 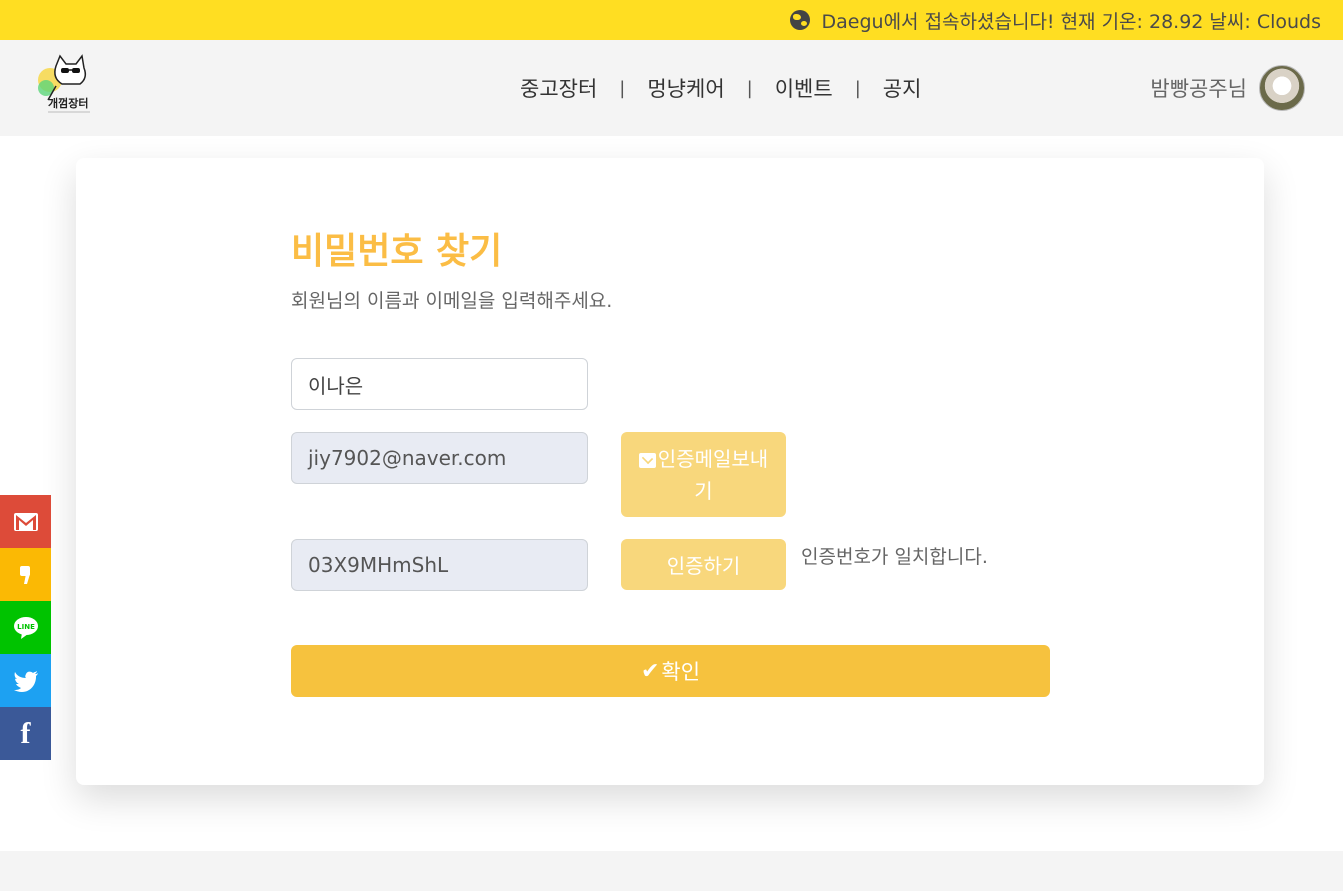 I want to click on gmail-icon, so click(x=25, y=521).